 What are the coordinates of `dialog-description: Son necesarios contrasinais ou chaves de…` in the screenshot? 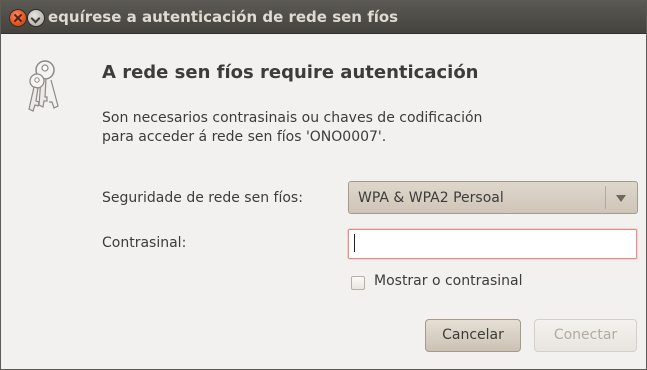 It's located at (292, 128).